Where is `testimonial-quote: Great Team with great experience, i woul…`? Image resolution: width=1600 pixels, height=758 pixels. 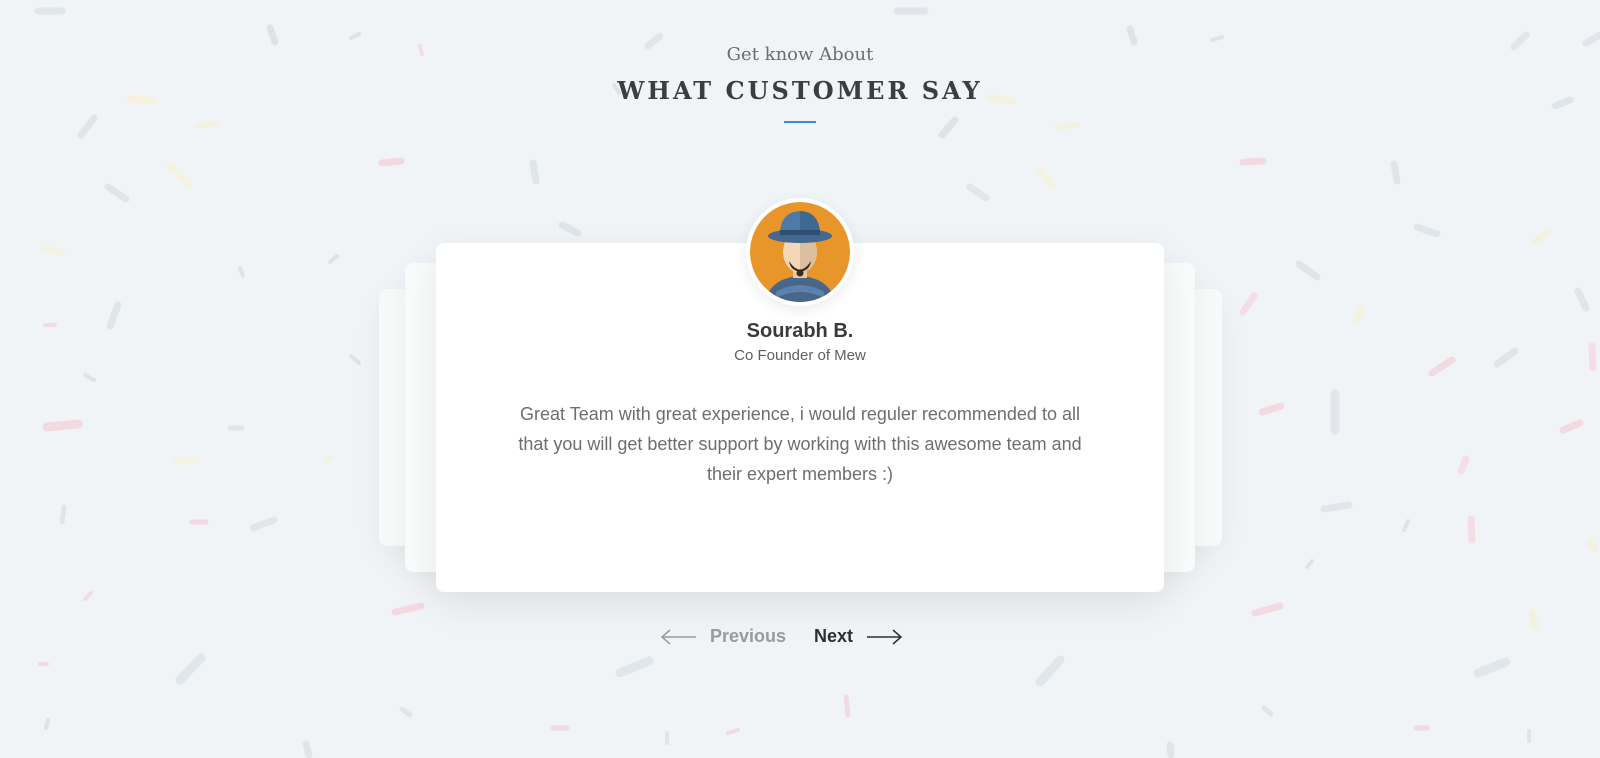 testimonial-quote: Great Team with great experience, i woul… is located at coordinates (800, 444).